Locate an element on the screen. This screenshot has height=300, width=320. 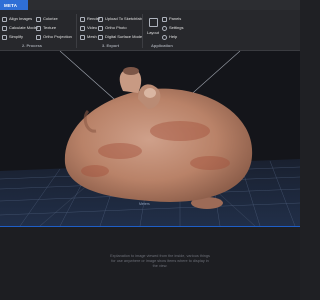
layout-icon is located at coordinates (153, 22).